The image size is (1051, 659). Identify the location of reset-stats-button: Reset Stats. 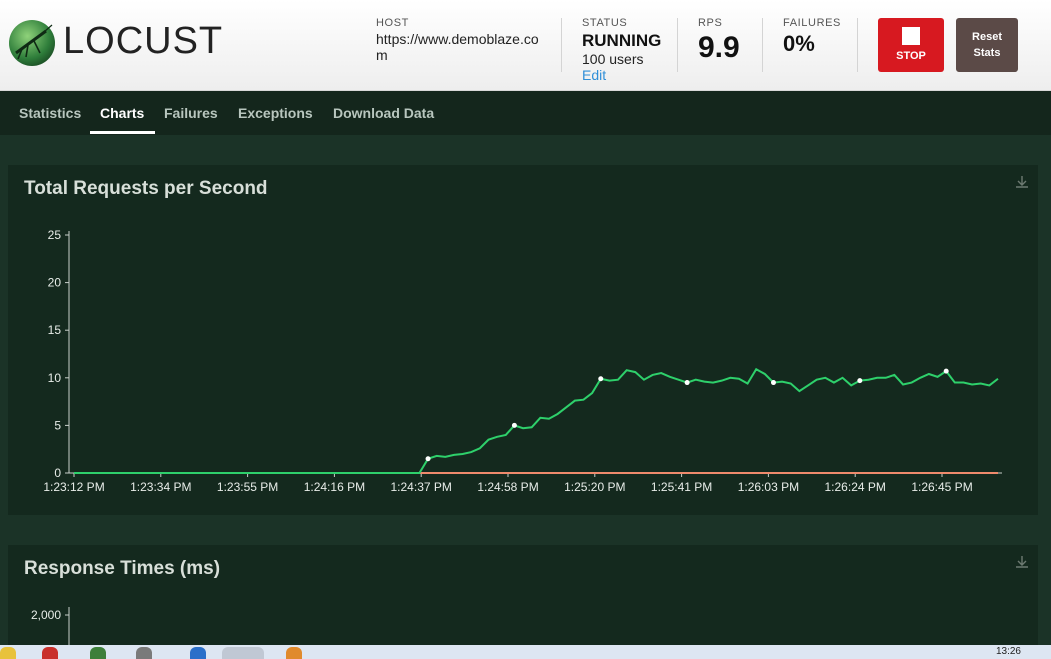
(987, 45).